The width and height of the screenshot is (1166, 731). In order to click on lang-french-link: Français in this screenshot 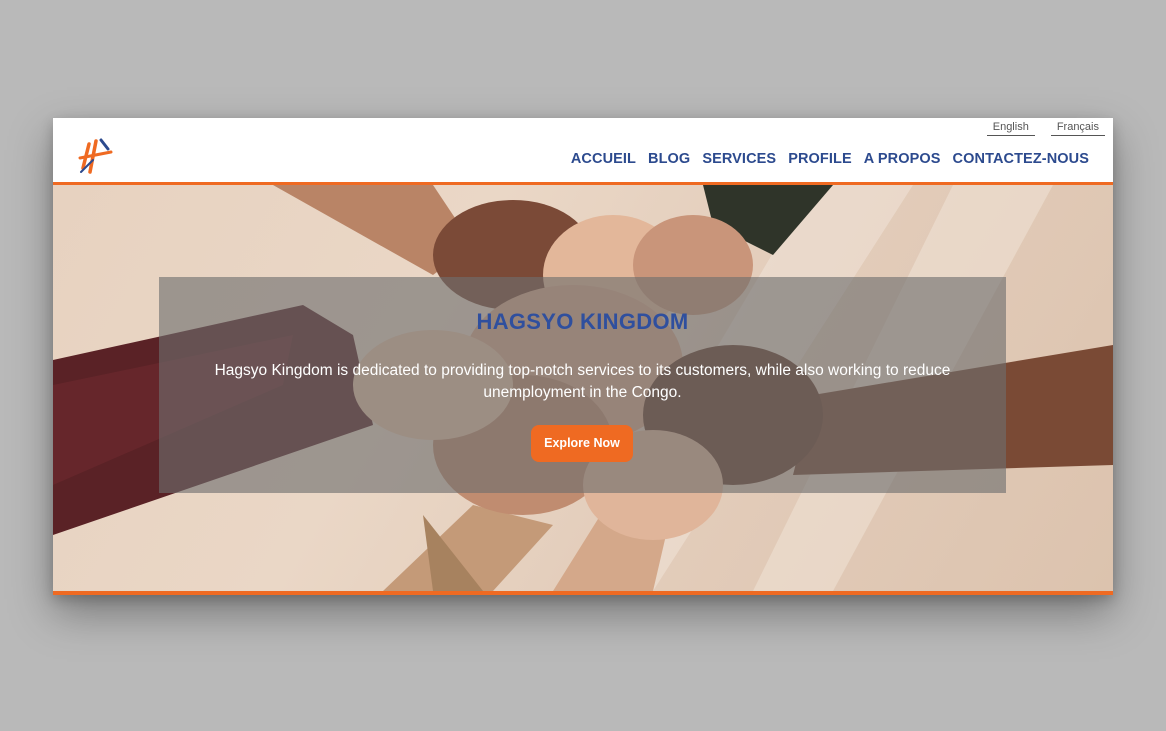, I will do `click(1077, 128)`.